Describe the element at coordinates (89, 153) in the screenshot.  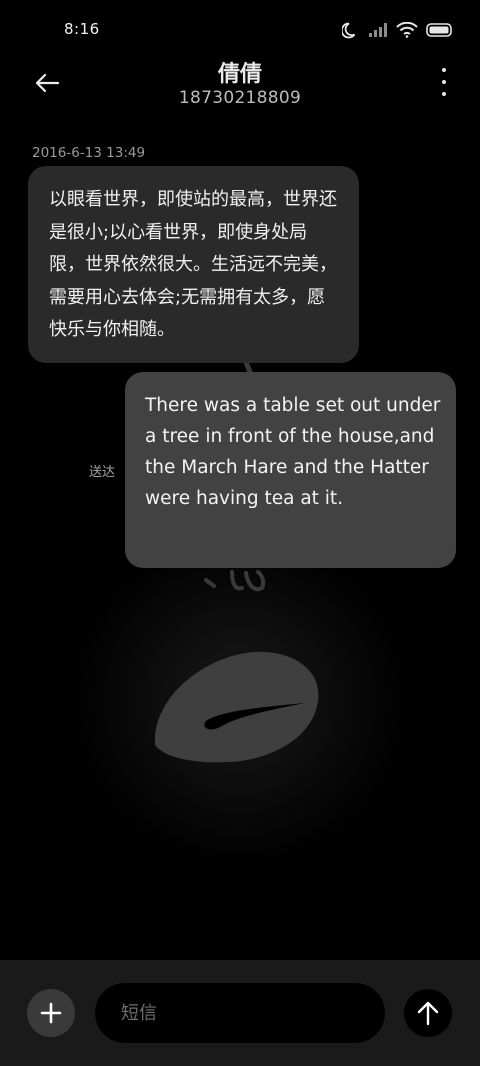
I see `message-timestamp: 2016-6-13 13:49` at that location.